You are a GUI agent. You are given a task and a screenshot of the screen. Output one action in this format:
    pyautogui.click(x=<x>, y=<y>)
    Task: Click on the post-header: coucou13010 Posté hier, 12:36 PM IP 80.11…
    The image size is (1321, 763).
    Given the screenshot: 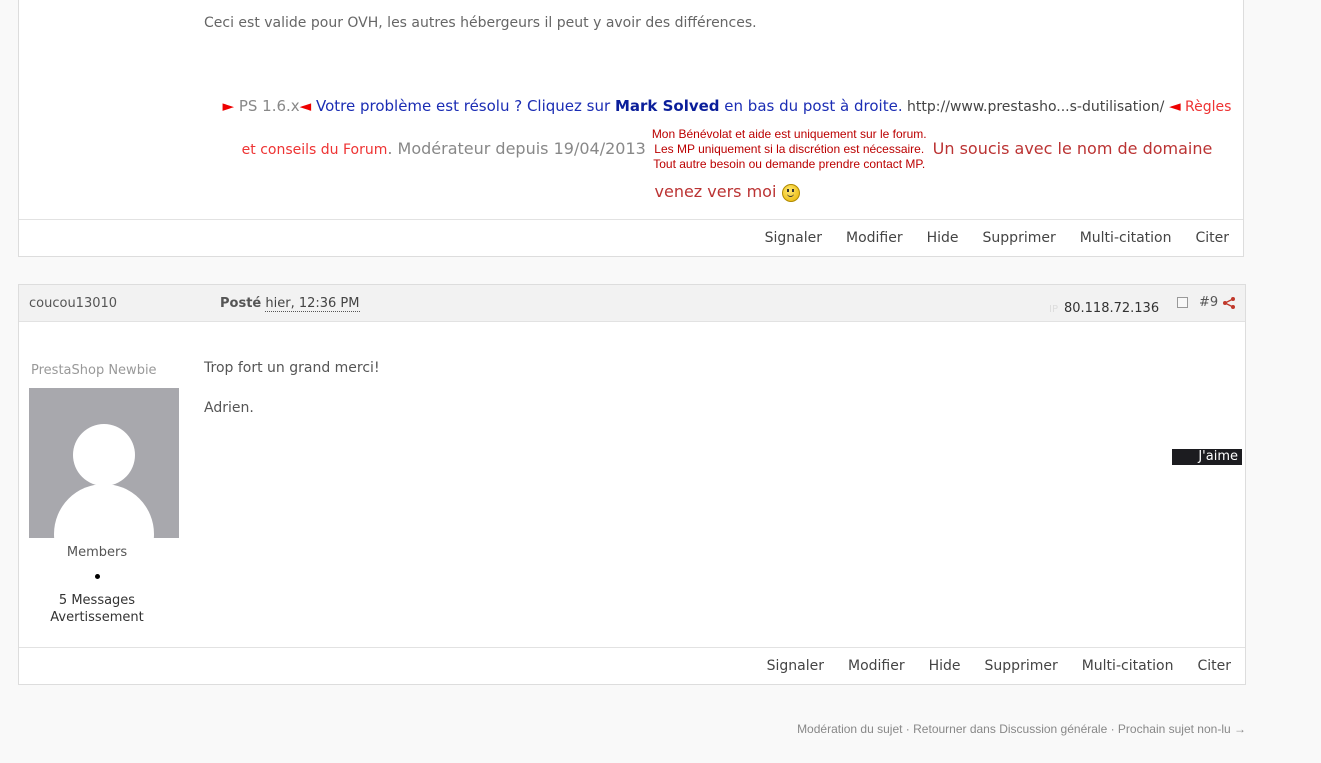 What is the action you would take?
    pyautogui.click(x=632, y=303)
    